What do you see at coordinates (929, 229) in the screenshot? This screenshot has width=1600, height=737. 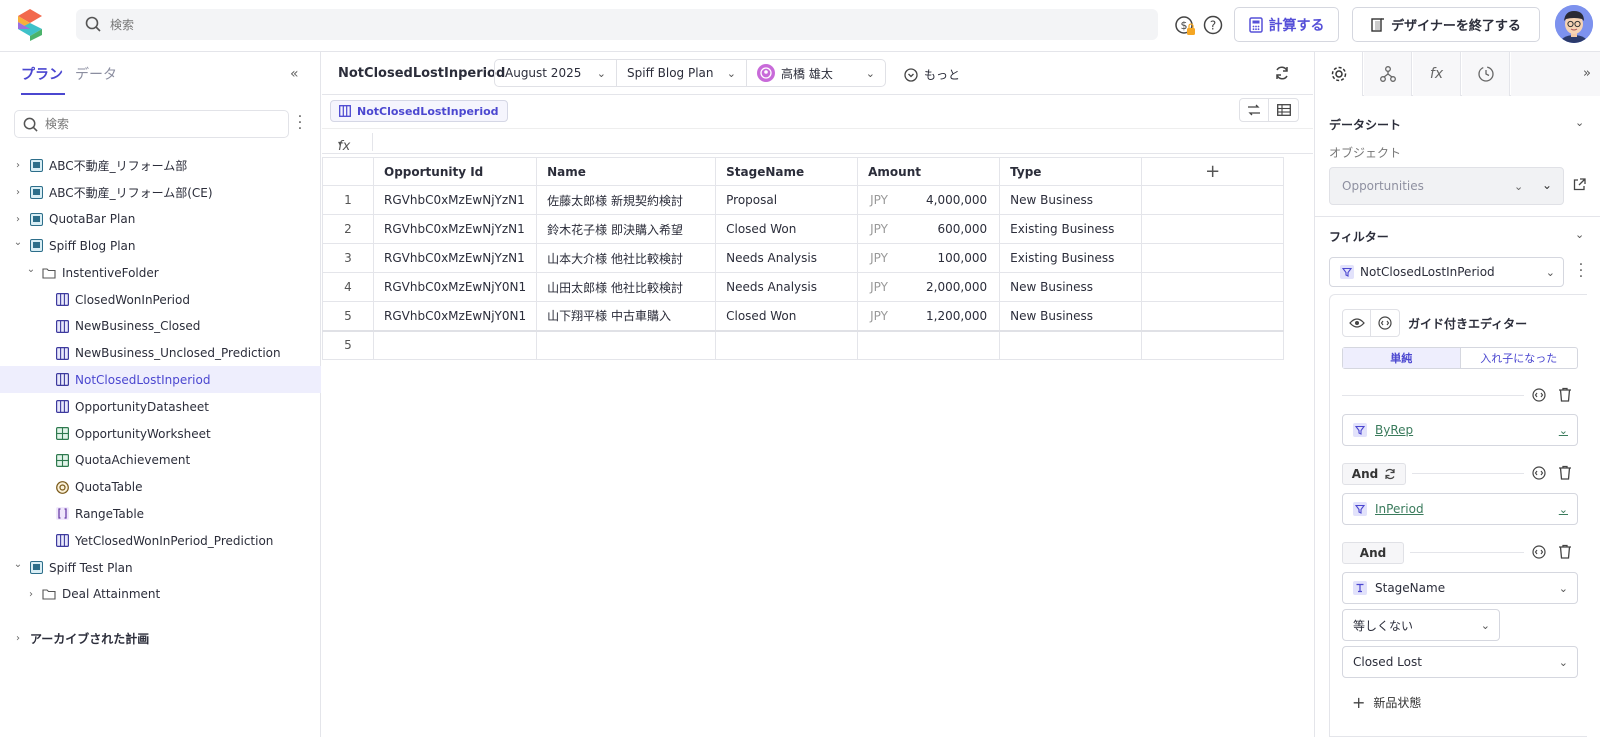 I see `cell-amount: JPY 600,000` at bounding box center [929, 229].